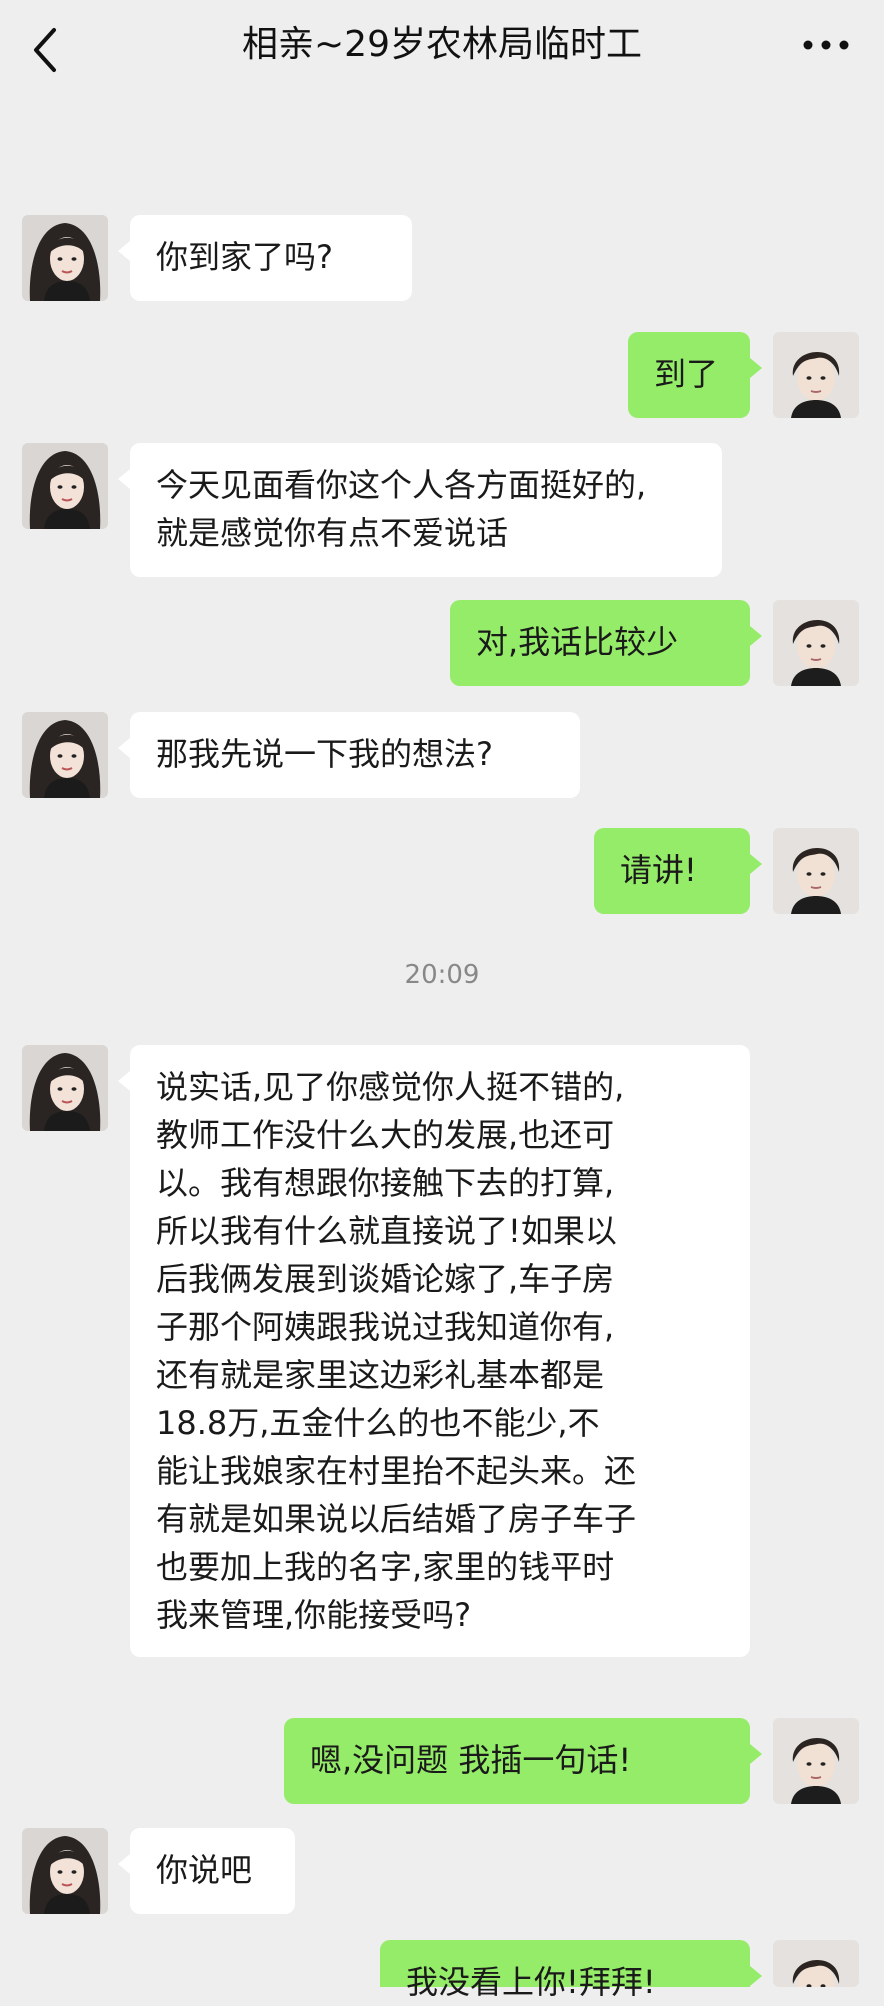  I want to click on message-line: 18.8万,五金什么的也不能少,不, so click(378, 1423).